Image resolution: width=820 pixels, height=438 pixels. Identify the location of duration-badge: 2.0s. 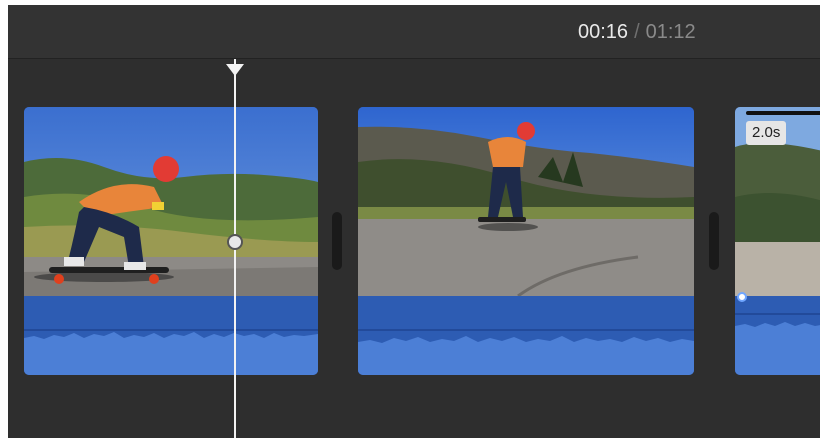
(766, 133).